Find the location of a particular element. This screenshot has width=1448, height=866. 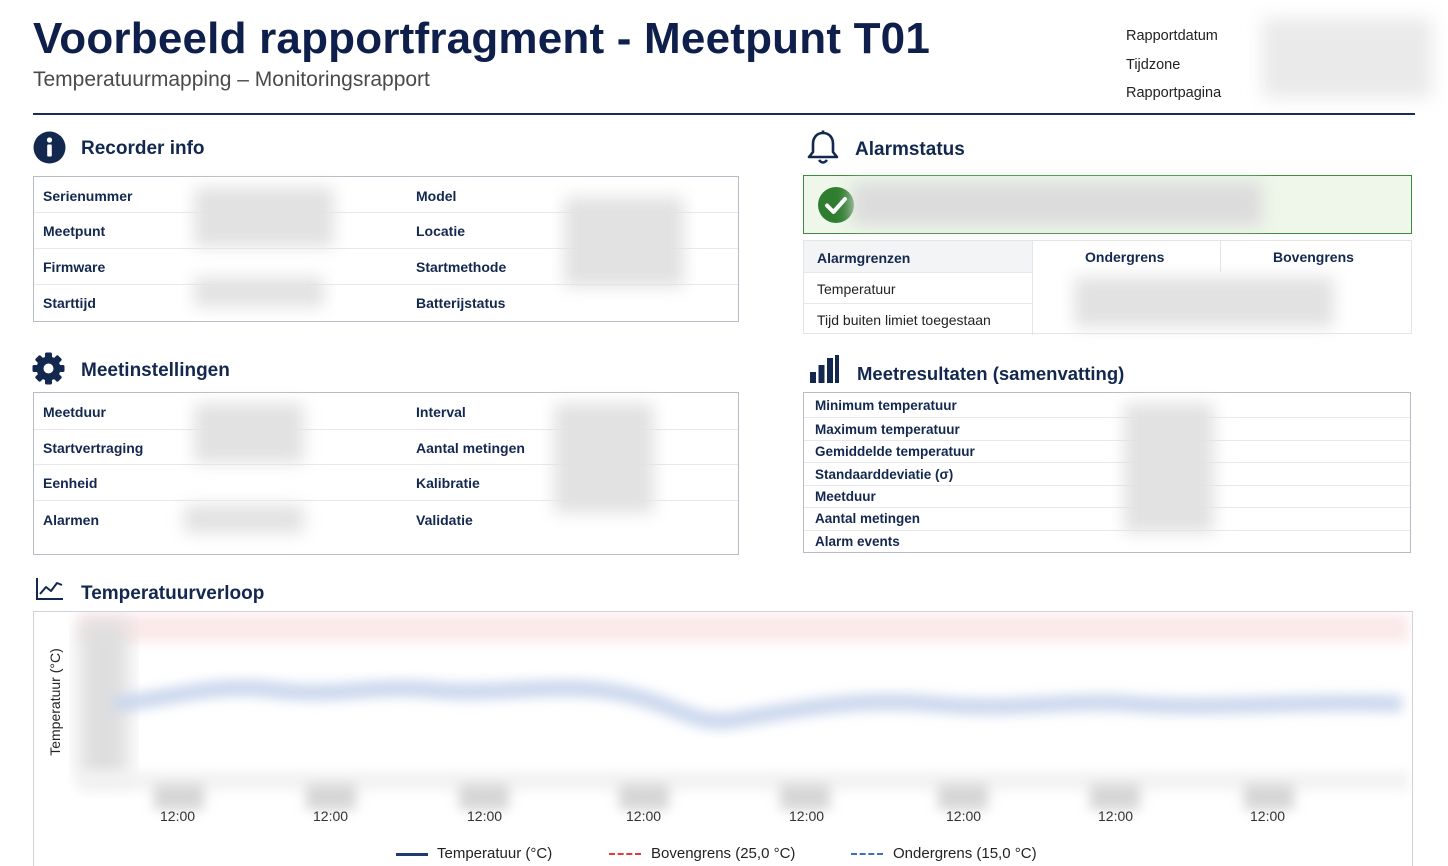

row-tijd-buiten-limiet: Tijd buiten limiet toegestaan is located at coordinates (904, 320).